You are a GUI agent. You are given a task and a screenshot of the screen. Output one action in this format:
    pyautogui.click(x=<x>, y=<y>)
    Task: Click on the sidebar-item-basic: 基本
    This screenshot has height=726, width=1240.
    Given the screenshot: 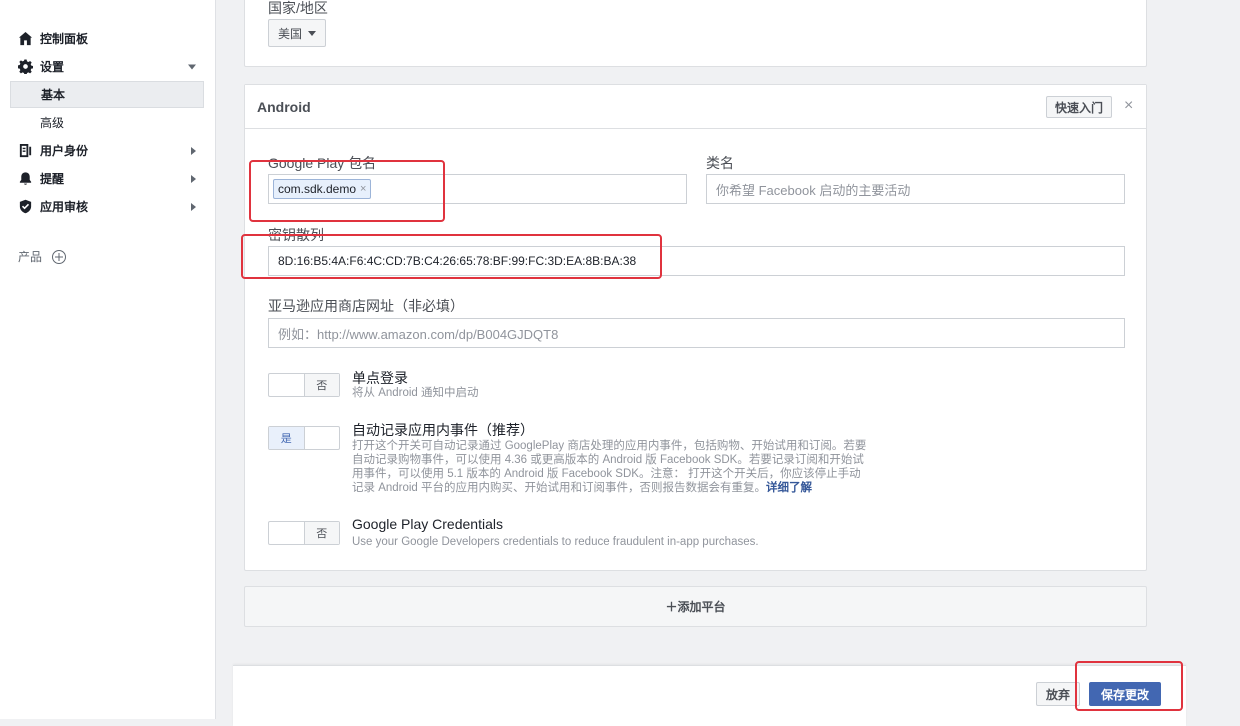 What is the action you would take?
    pyautogui.click(x=107, y=94)
    